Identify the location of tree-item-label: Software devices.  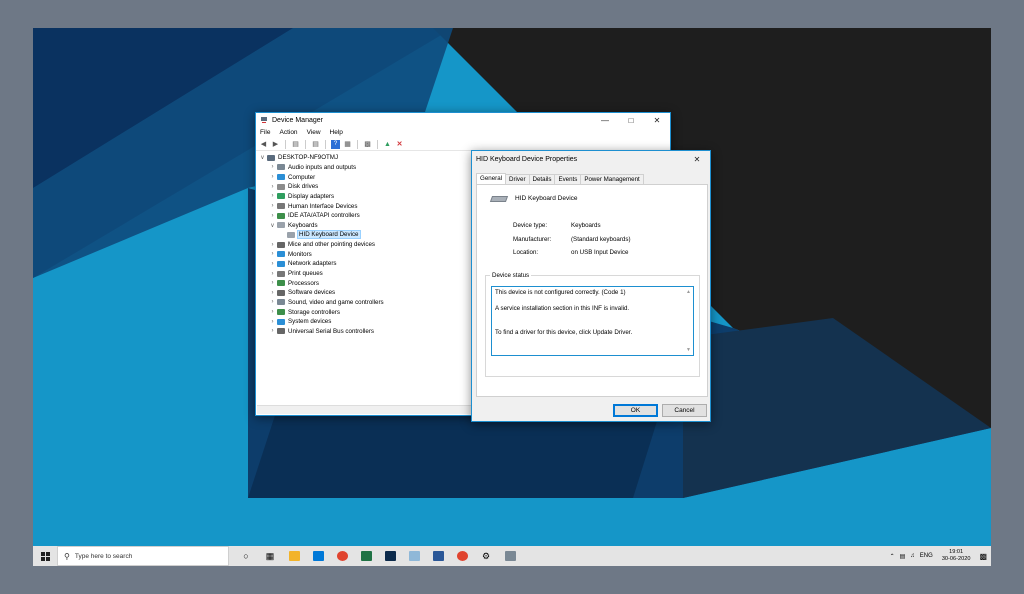
(312, 293).